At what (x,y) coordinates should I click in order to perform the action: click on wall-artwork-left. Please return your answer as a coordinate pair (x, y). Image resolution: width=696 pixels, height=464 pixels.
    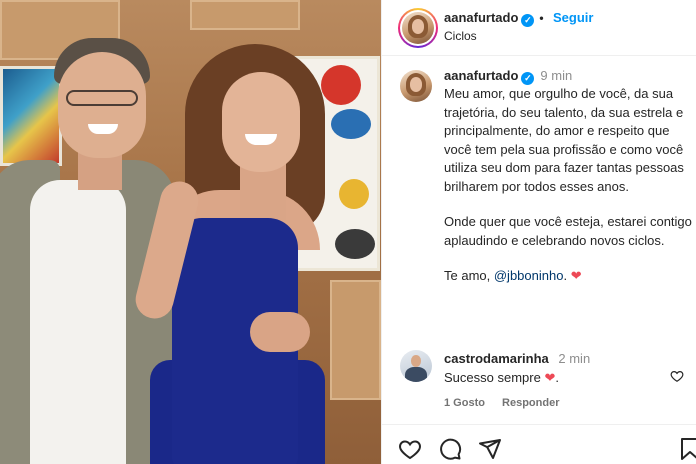
    Looking at the image, I should click on (31, 116).